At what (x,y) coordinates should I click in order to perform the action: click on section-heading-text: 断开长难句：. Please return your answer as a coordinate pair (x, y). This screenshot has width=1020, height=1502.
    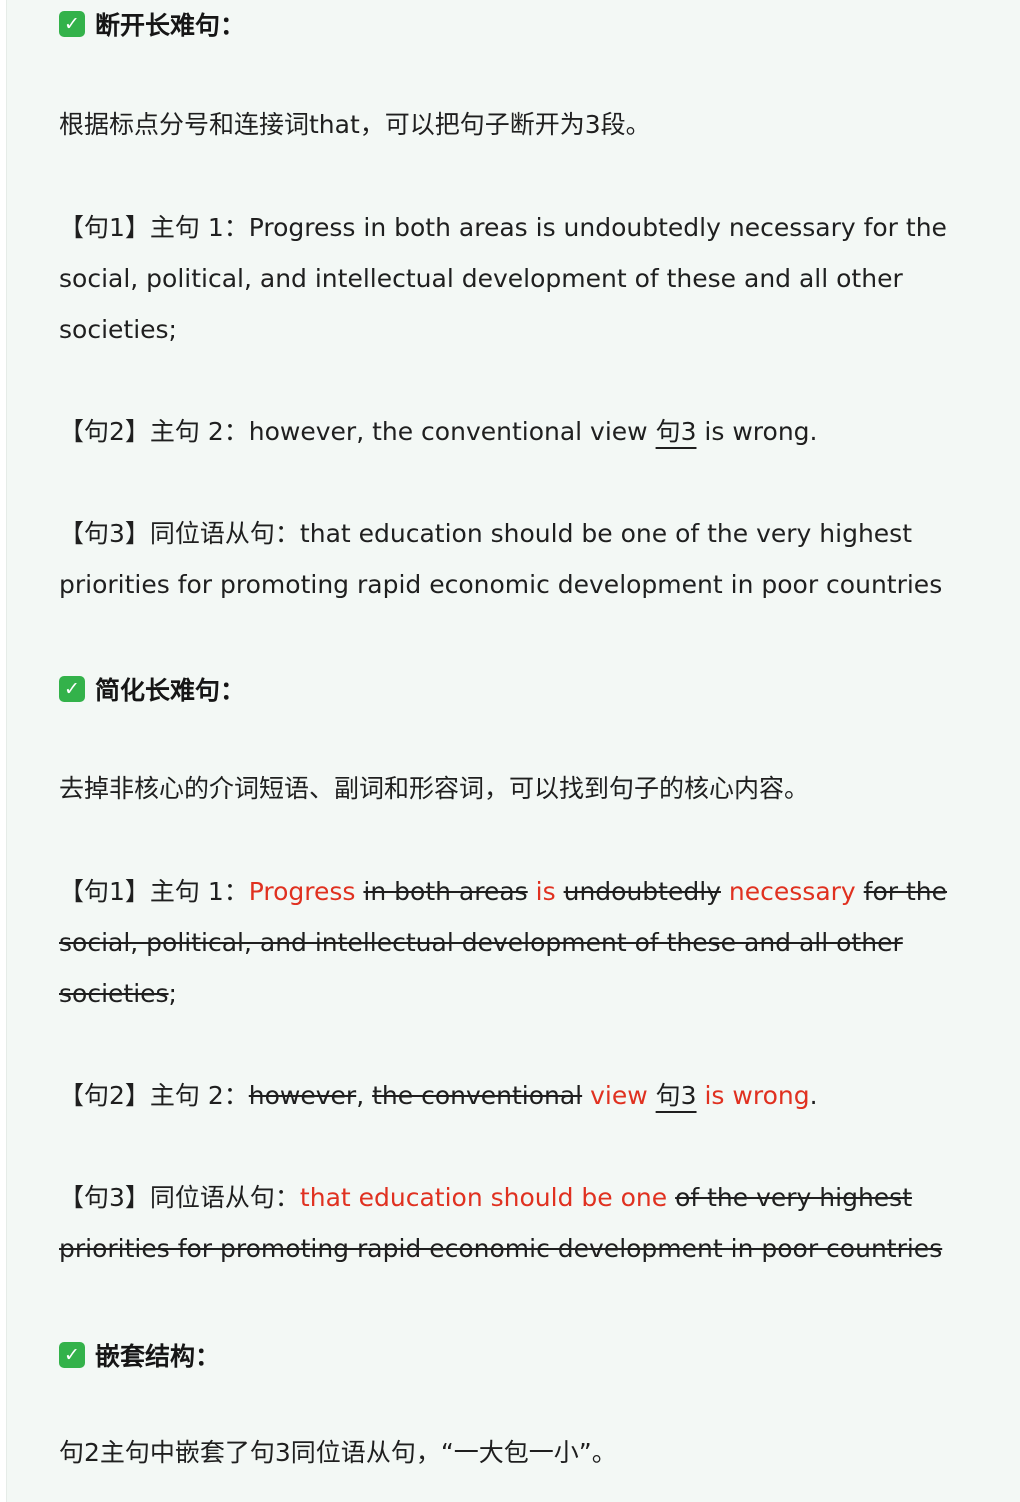
    Looking at the image, I should click on (170, 25).